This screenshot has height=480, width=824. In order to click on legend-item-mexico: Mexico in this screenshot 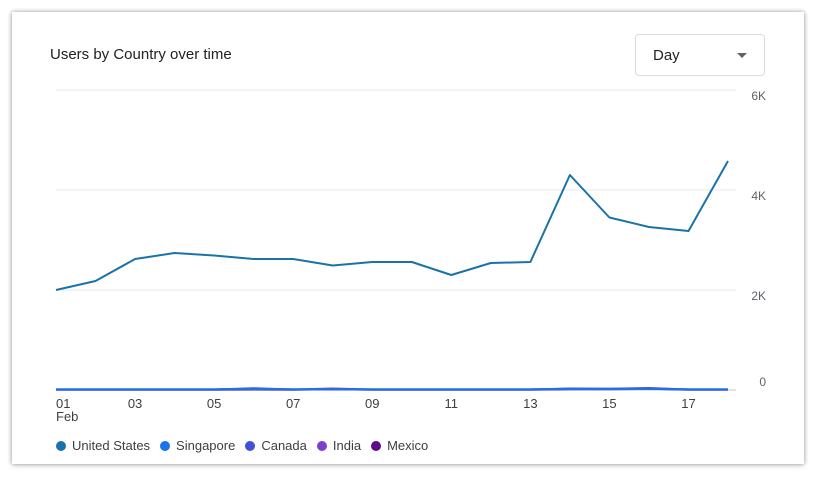, I will do `click(399, 445)`.